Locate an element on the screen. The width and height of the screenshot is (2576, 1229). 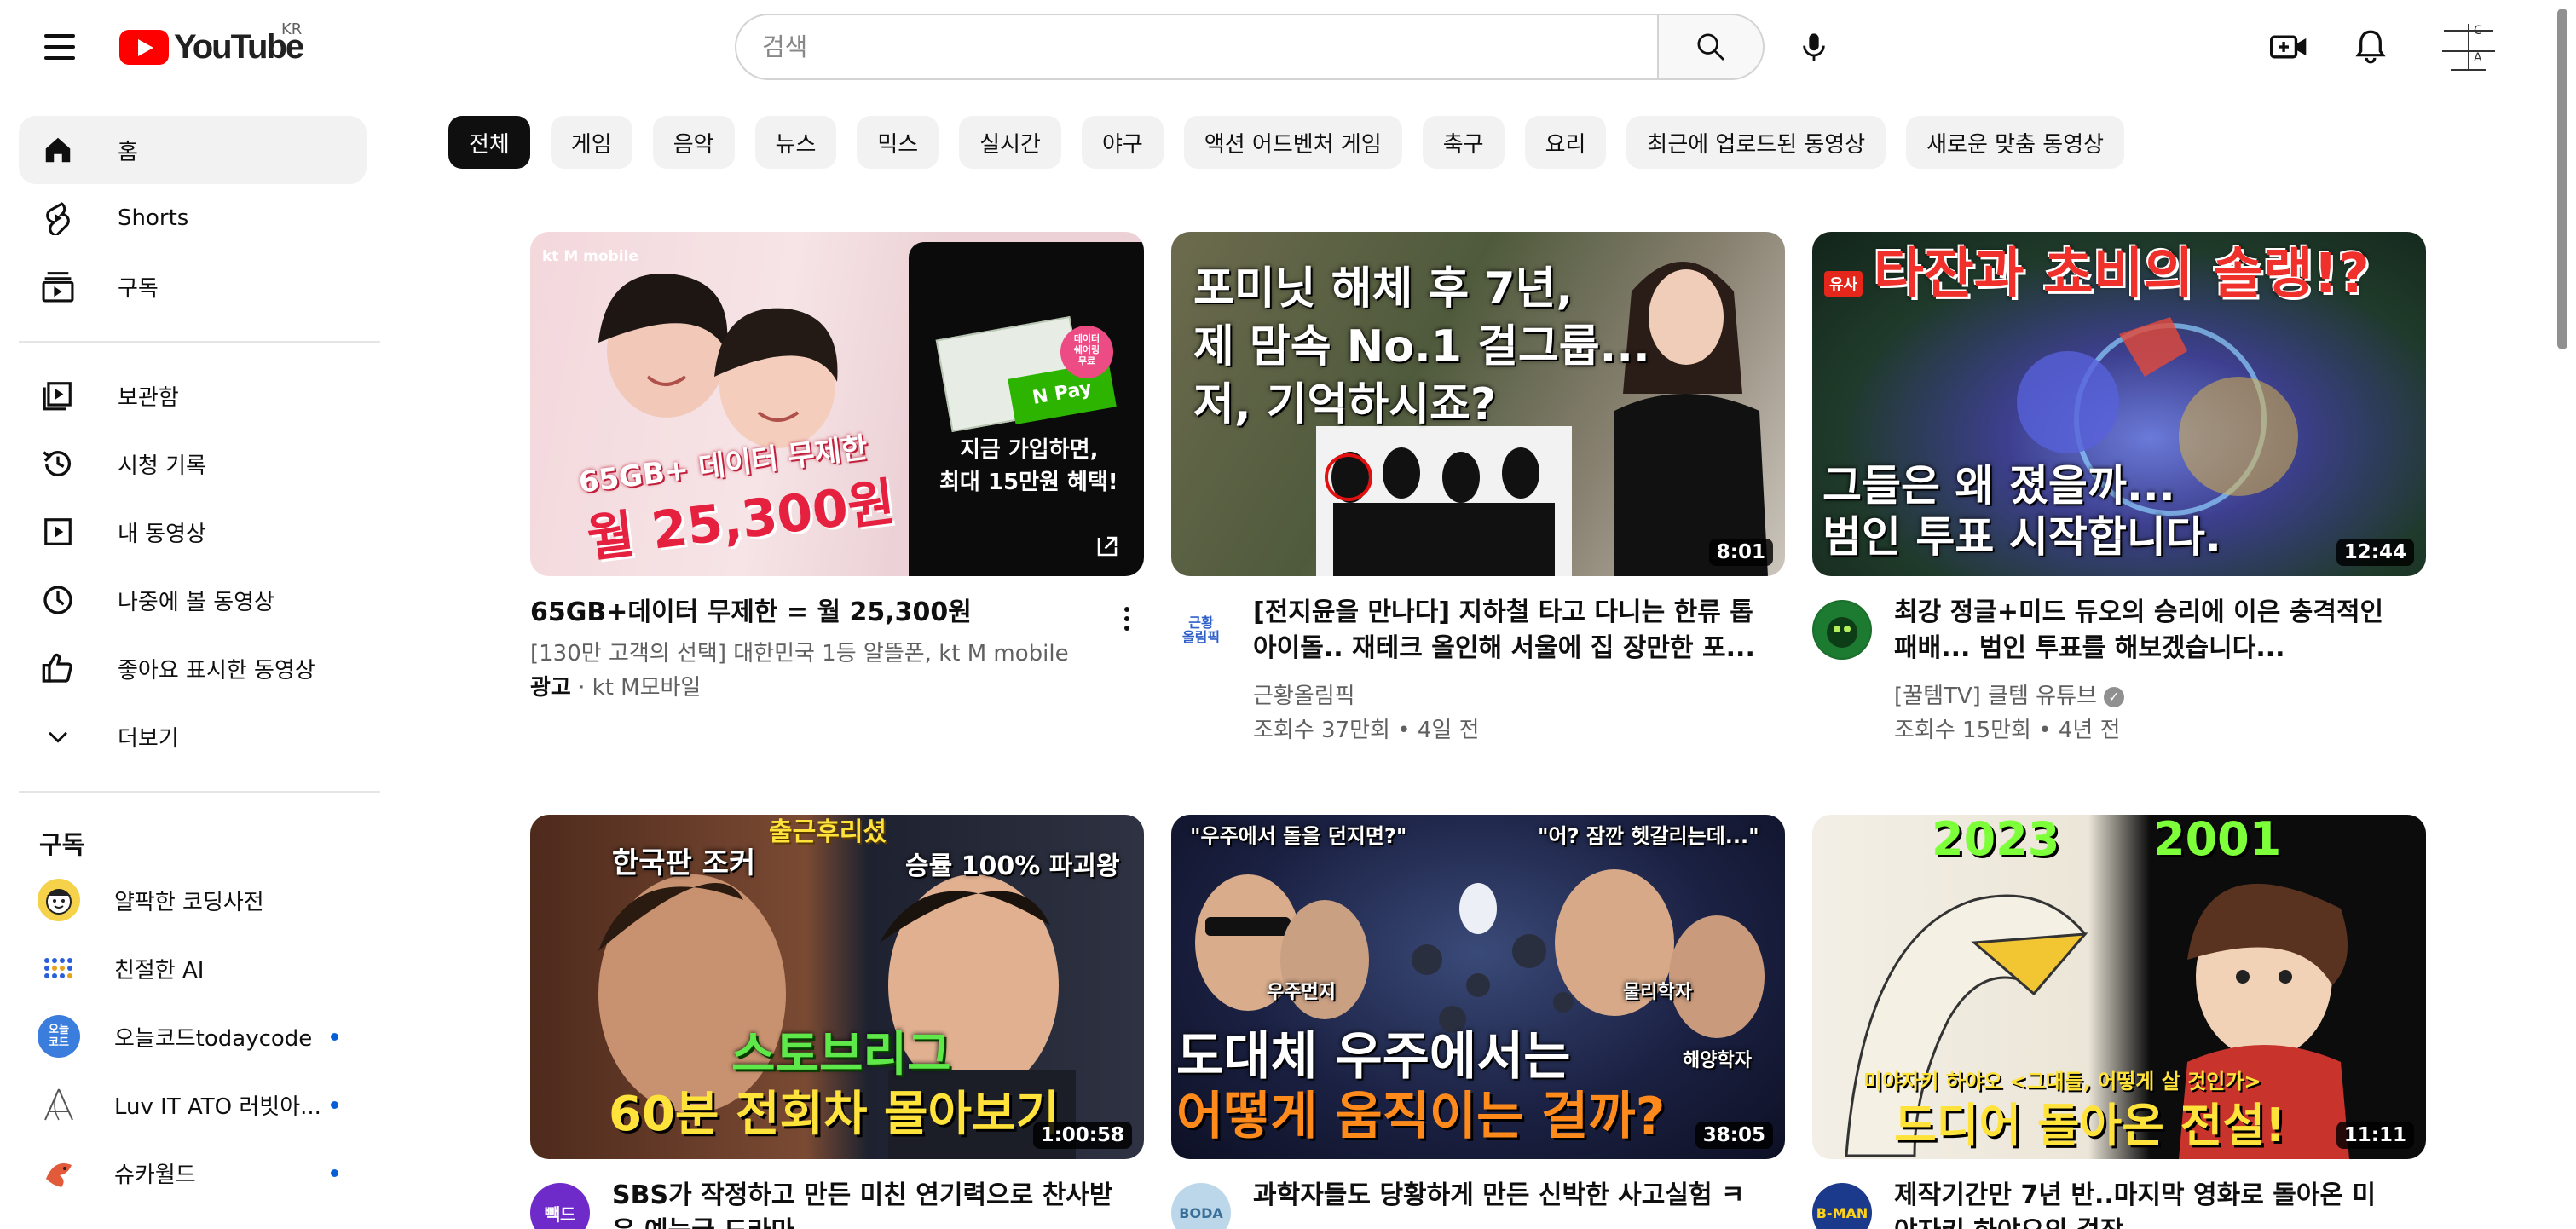
voice-search-button is located at coordinates (1814, 47).